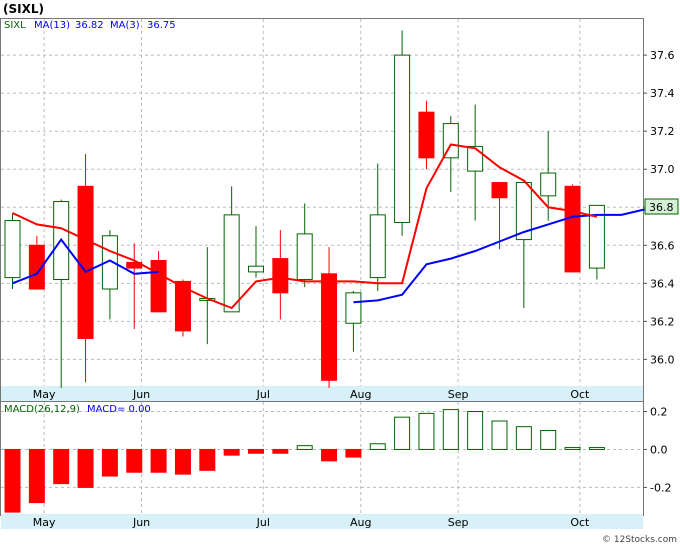 This screenshot has width=680, height=546. Describe the element at coordinates (662, 131) in the screenshot. I see `price-y-tick-label: 37.2` at that location.